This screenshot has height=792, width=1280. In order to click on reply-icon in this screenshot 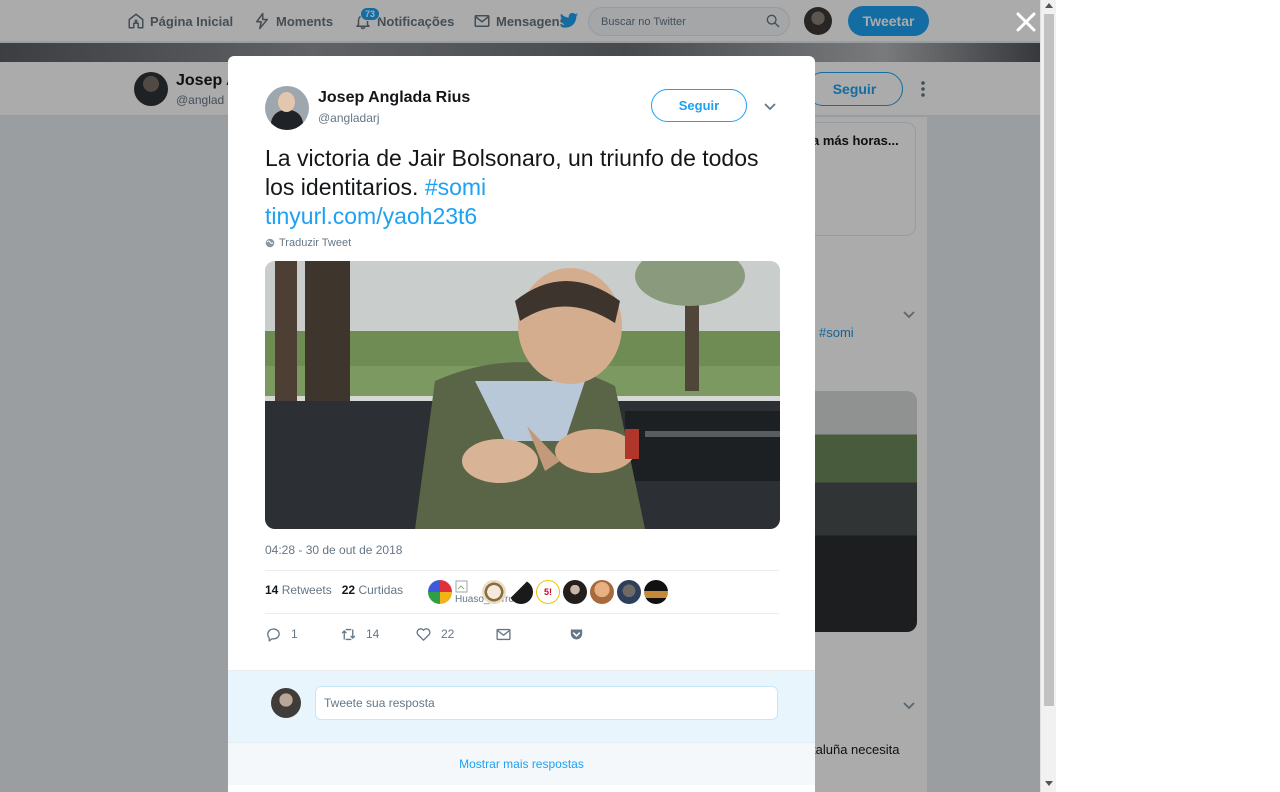, I will do `click(273, 634)`.